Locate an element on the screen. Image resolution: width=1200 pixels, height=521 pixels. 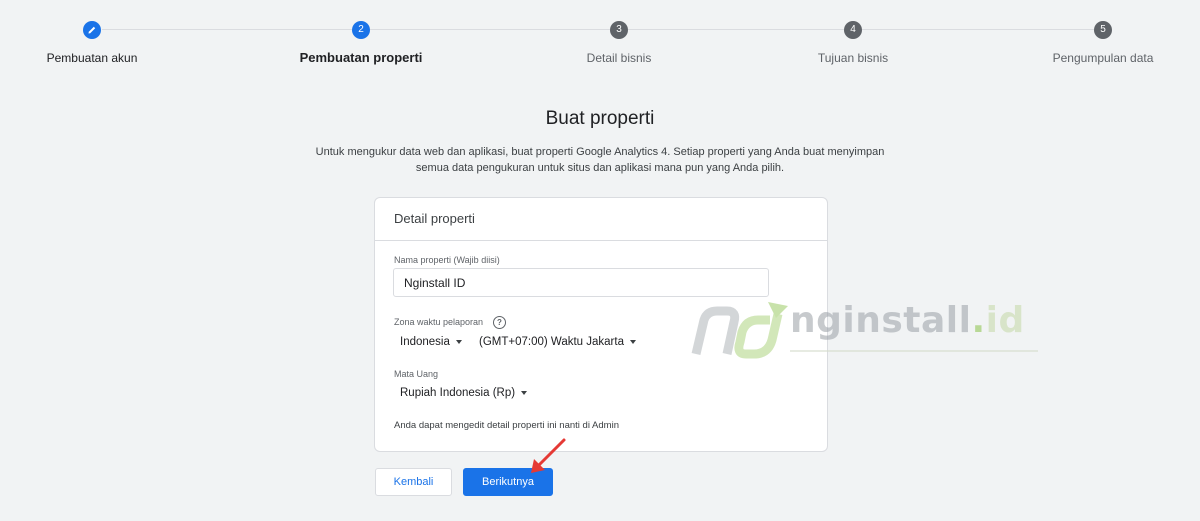
step-4-indicator: 4 is located at coordinates (853, 30).